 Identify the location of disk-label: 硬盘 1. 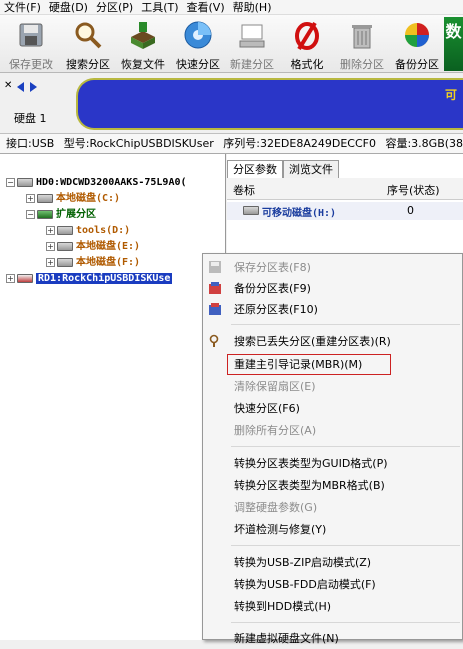
(30, 118).